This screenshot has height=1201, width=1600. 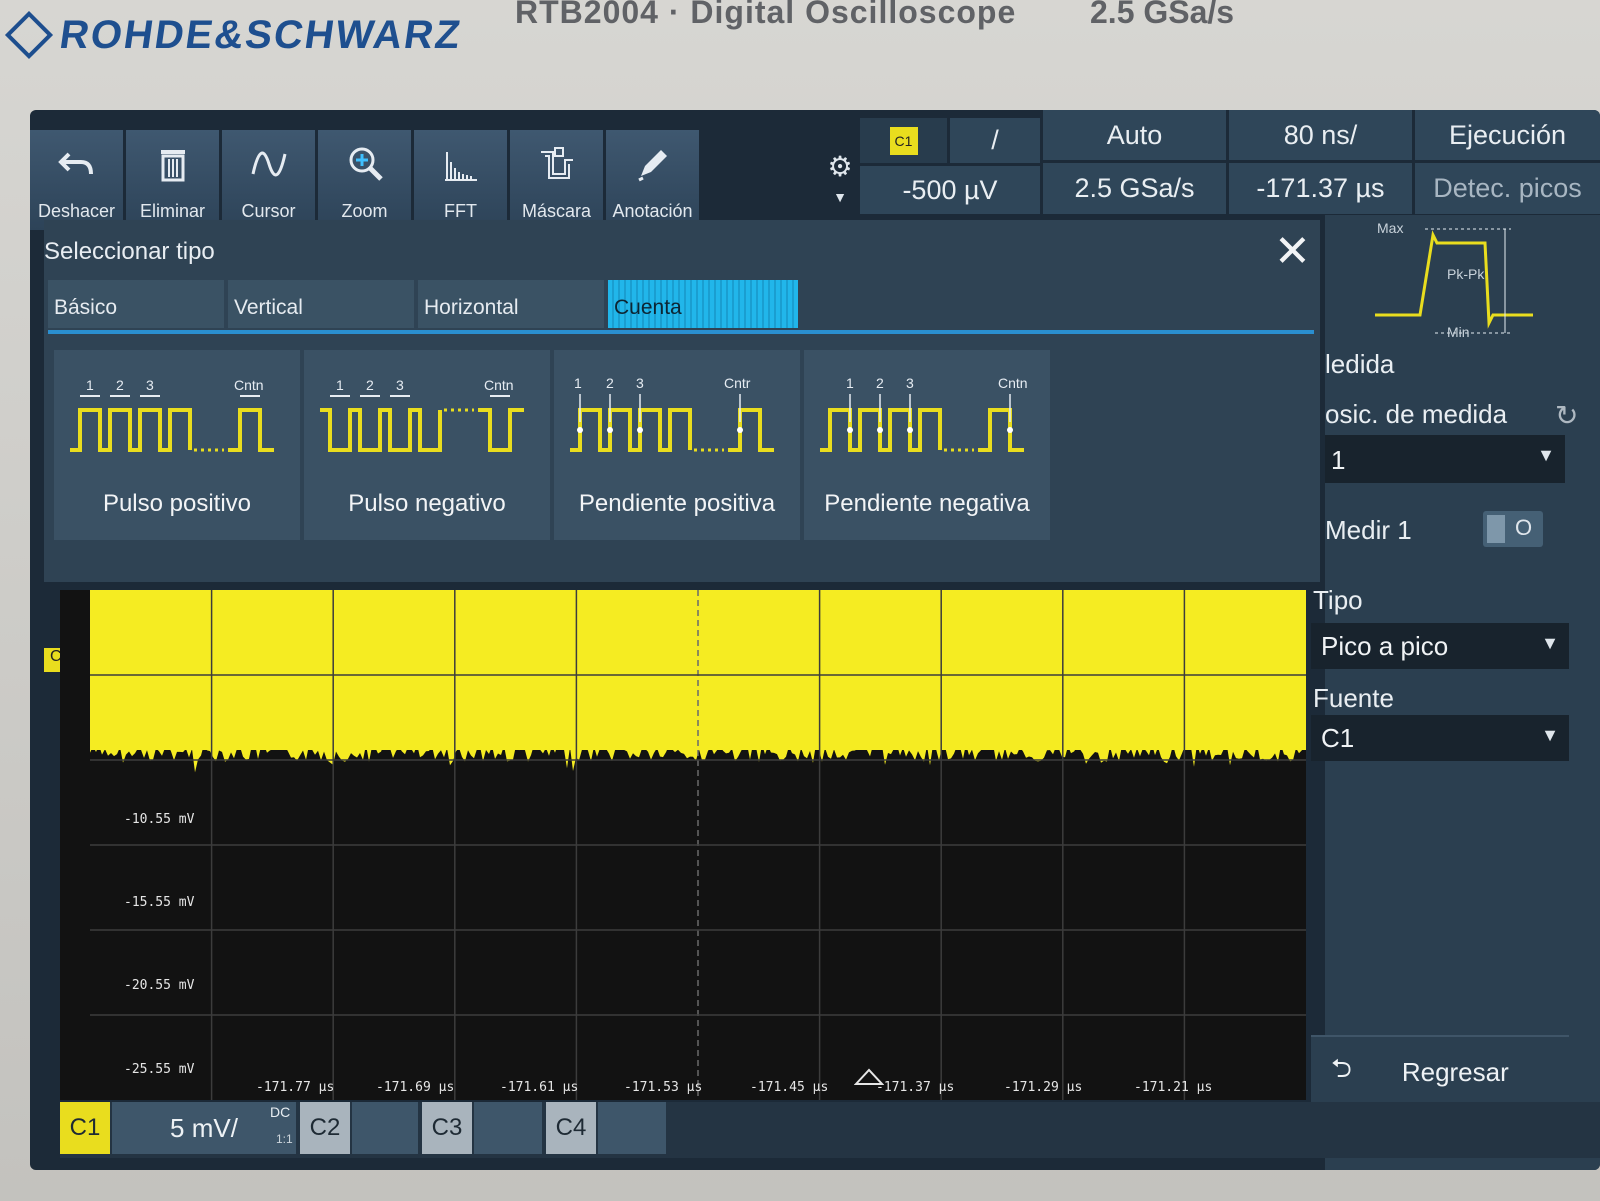 I want to click on pk-pk-diagram-icon: Max Pk-Pk Min, so click(x=1454, y=280).